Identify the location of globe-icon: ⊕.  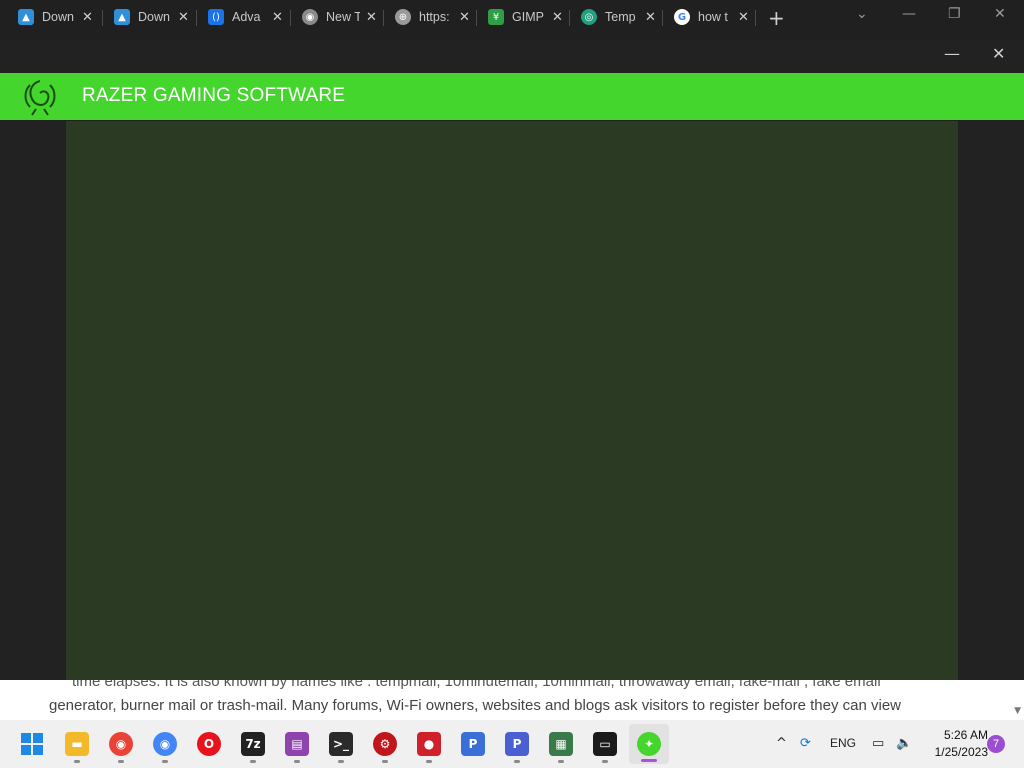
(403, 17).